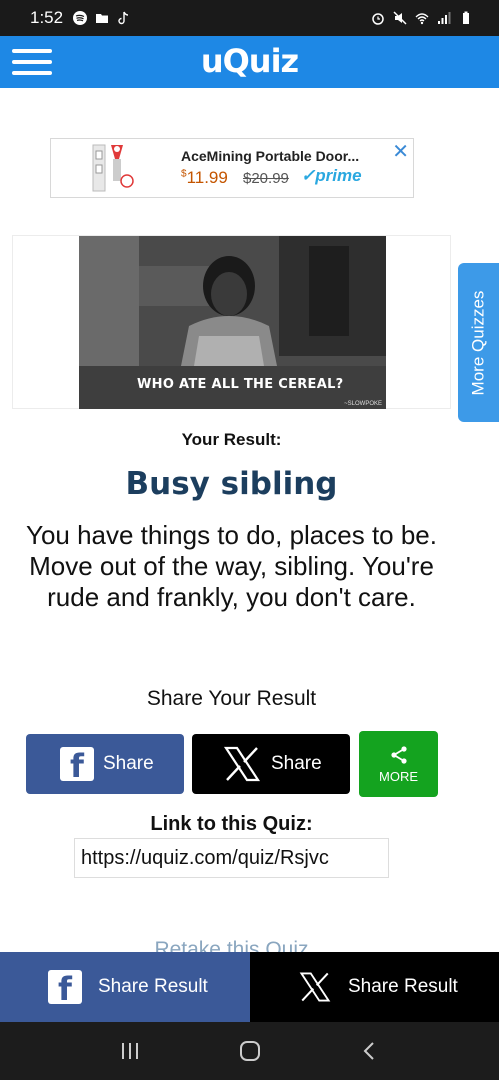 The image size is (499, 1080). I want to click on ad-product-image, so click(113, 168).